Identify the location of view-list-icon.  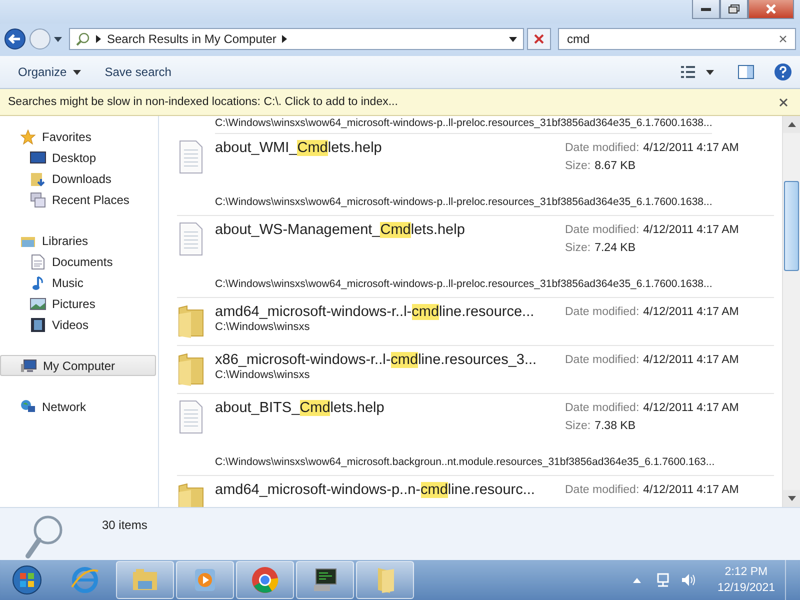
(688, 72).